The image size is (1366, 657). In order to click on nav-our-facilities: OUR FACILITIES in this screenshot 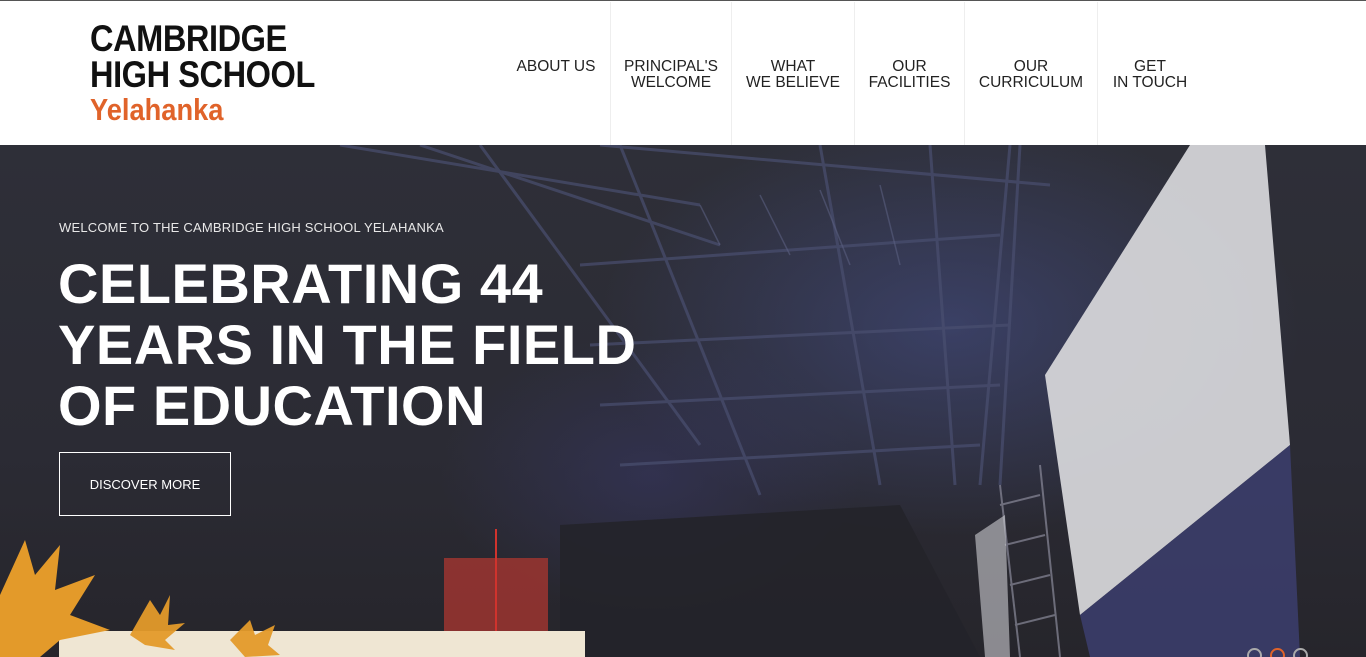, I will do `click(909, 73)`.